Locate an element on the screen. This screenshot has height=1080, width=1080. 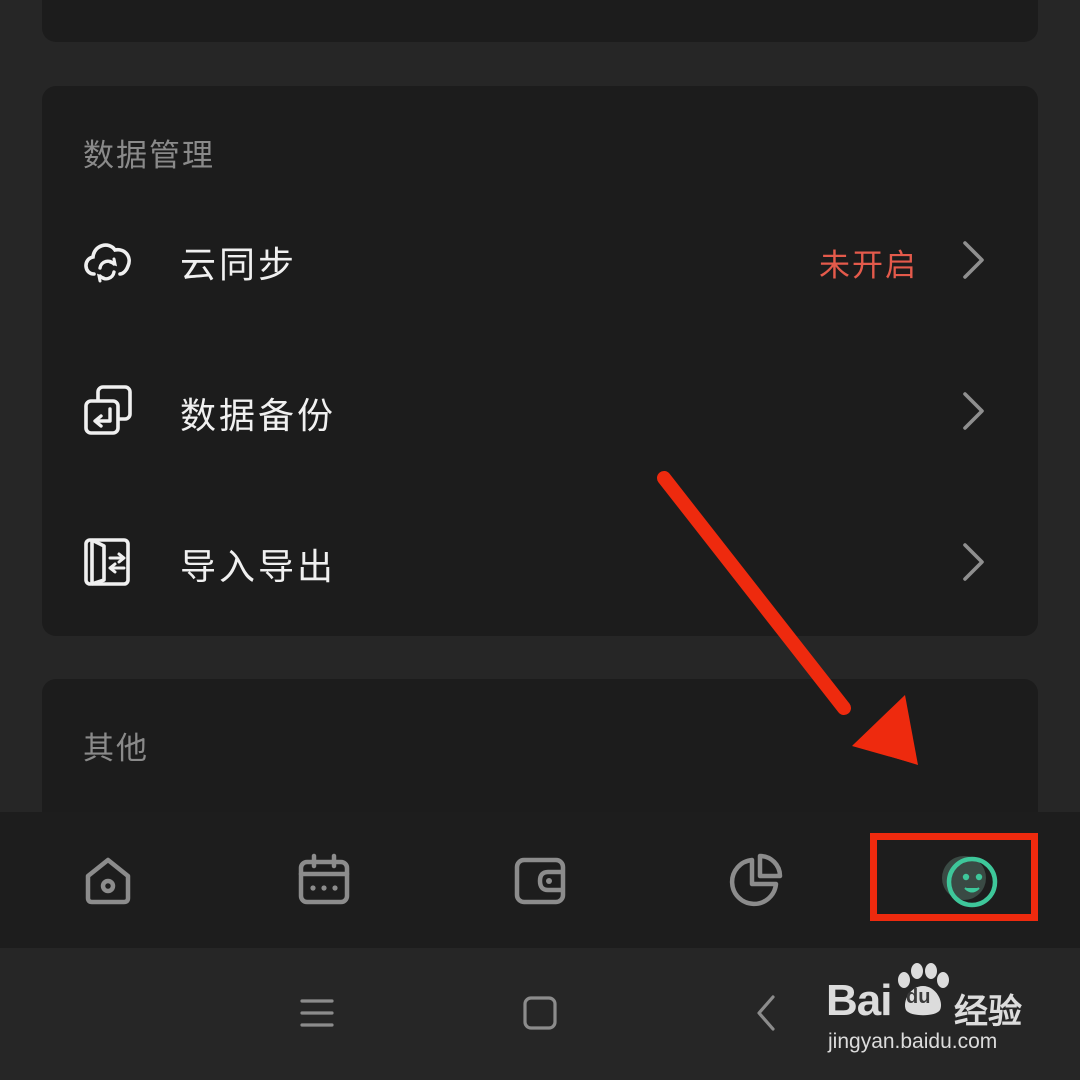
home-icon is located at coordinates (108, 881).